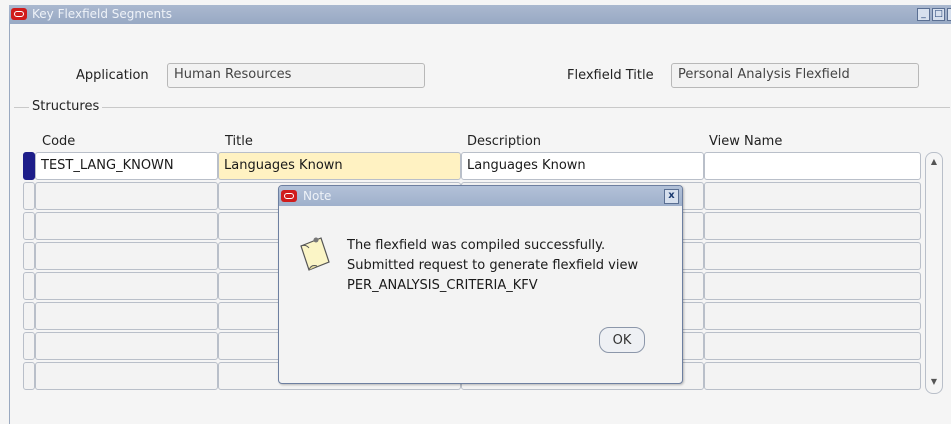 This screenshot has height=424, width=951. I want to click on column-header-title: Title, so click(239, 141).